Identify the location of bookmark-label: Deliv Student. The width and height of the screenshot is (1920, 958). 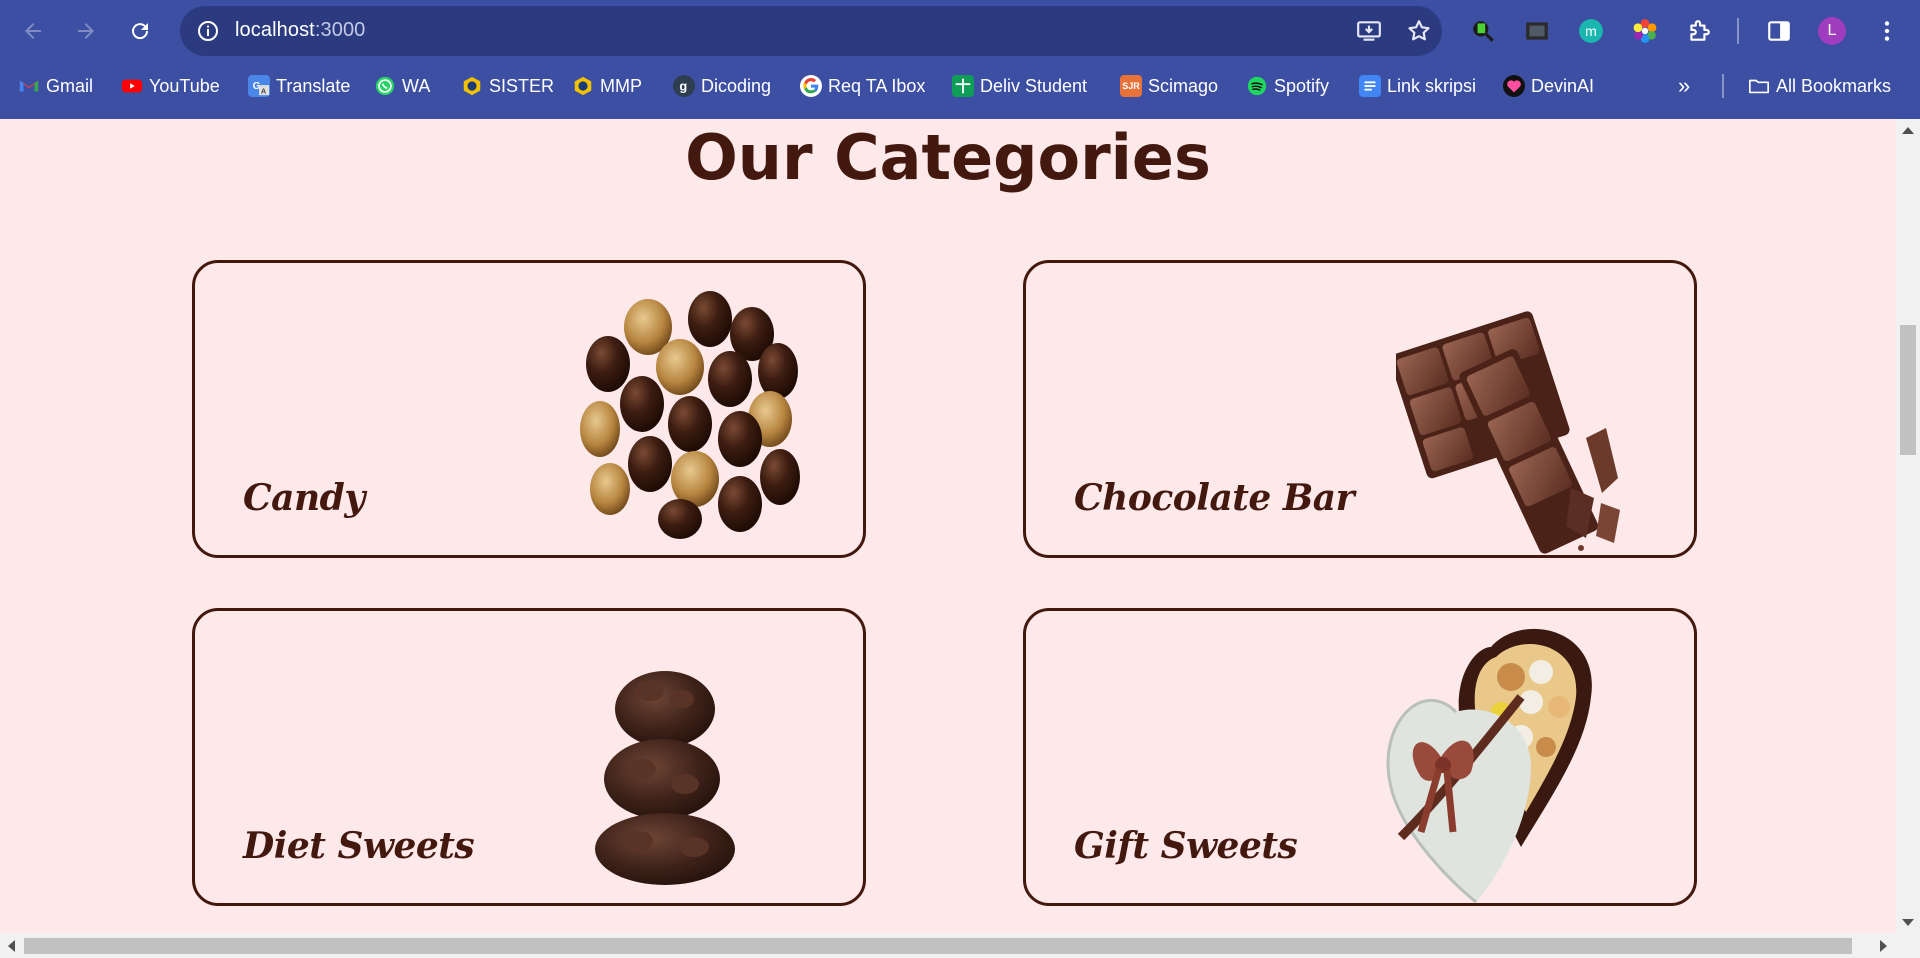
(1034, 85).